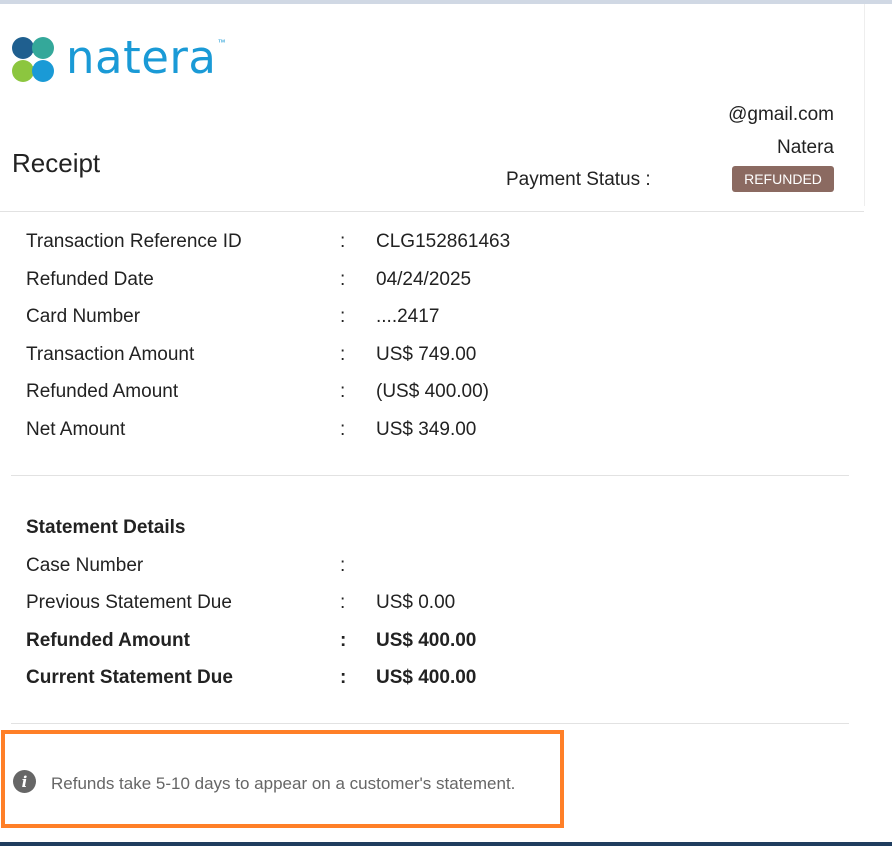  What do you see at coordinates (783, 179) in the screenshot?
I see `status-badge: REFUNDED` at bounding box center [783, 179].